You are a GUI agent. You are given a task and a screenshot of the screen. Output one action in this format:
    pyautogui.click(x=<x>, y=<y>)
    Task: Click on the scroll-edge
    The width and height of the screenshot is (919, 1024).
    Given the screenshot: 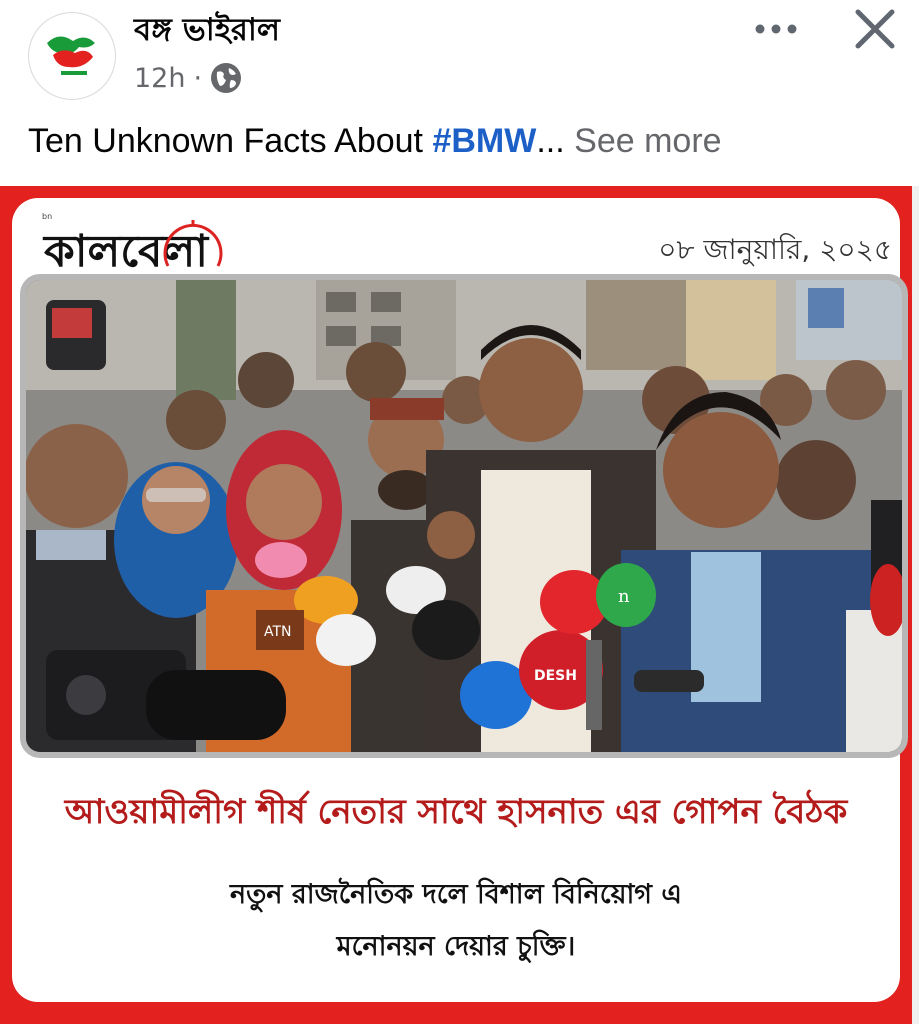 What is the action you would take?
    pyautogui.click(x=915, y=605)
    